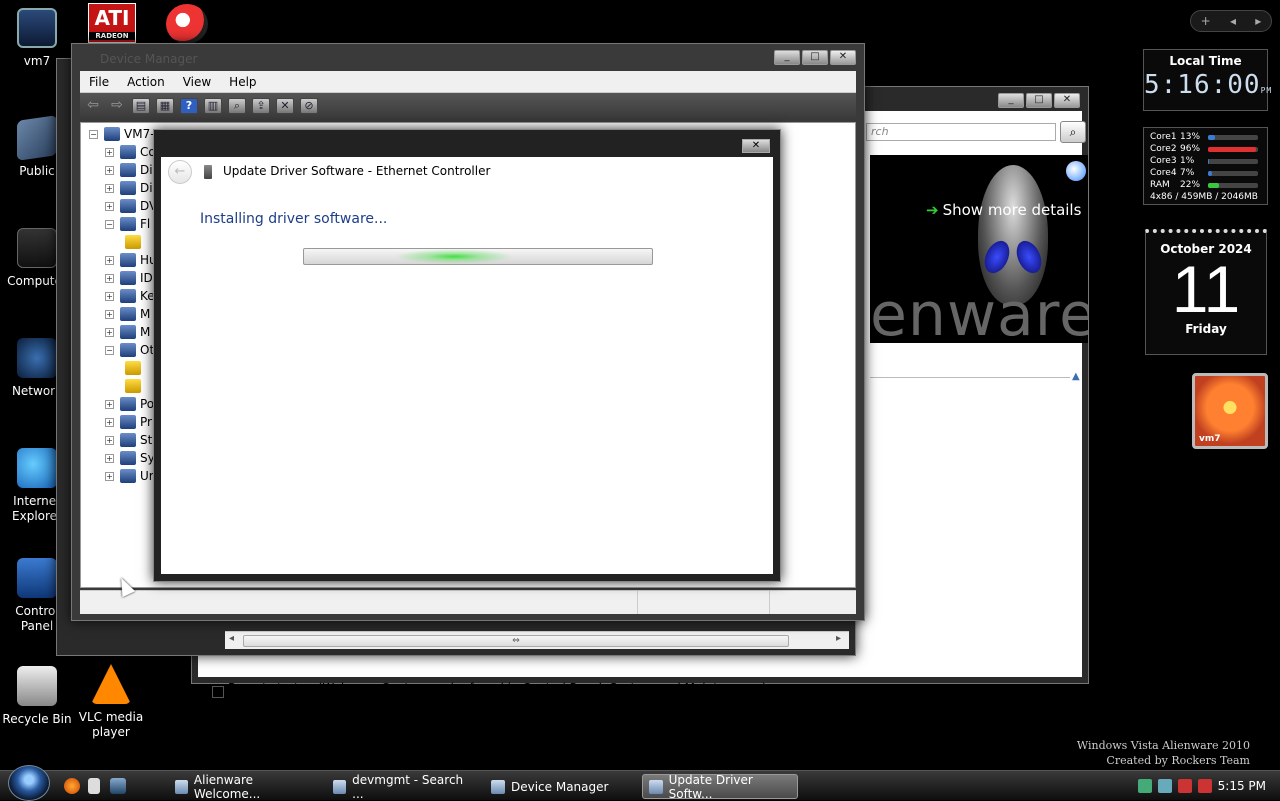 This screenshot has width=1280, height=801. I want to click on slideshow-label: vm7, so click(1210, 439).